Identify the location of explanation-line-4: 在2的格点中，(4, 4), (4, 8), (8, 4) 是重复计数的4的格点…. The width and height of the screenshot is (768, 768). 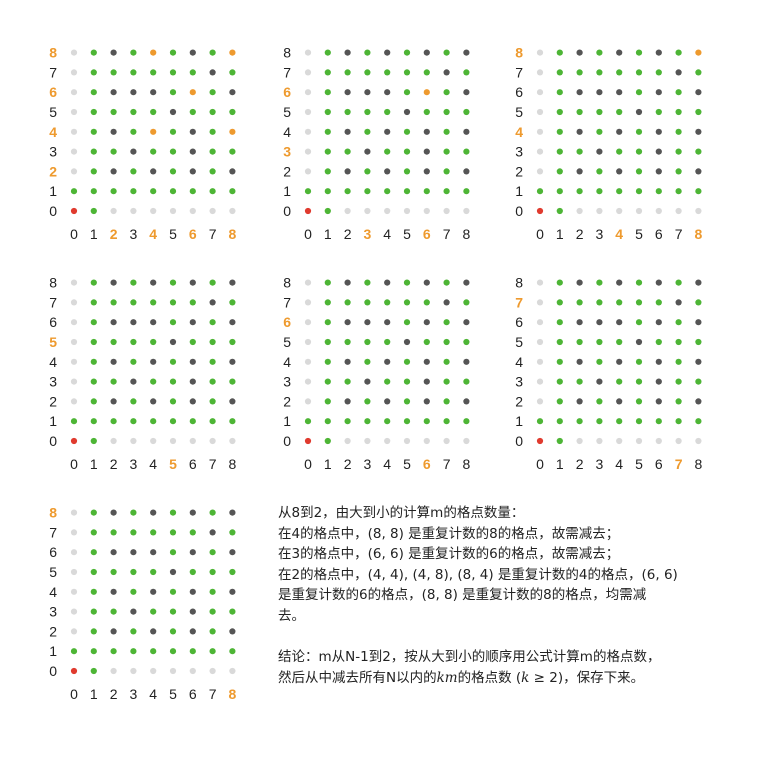
(478, 574).